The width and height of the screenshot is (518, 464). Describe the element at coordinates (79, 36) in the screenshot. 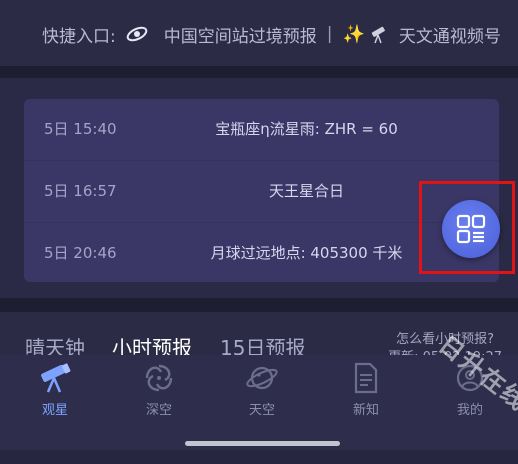

I see `quick-access-label: 快捷入口:` at that location.